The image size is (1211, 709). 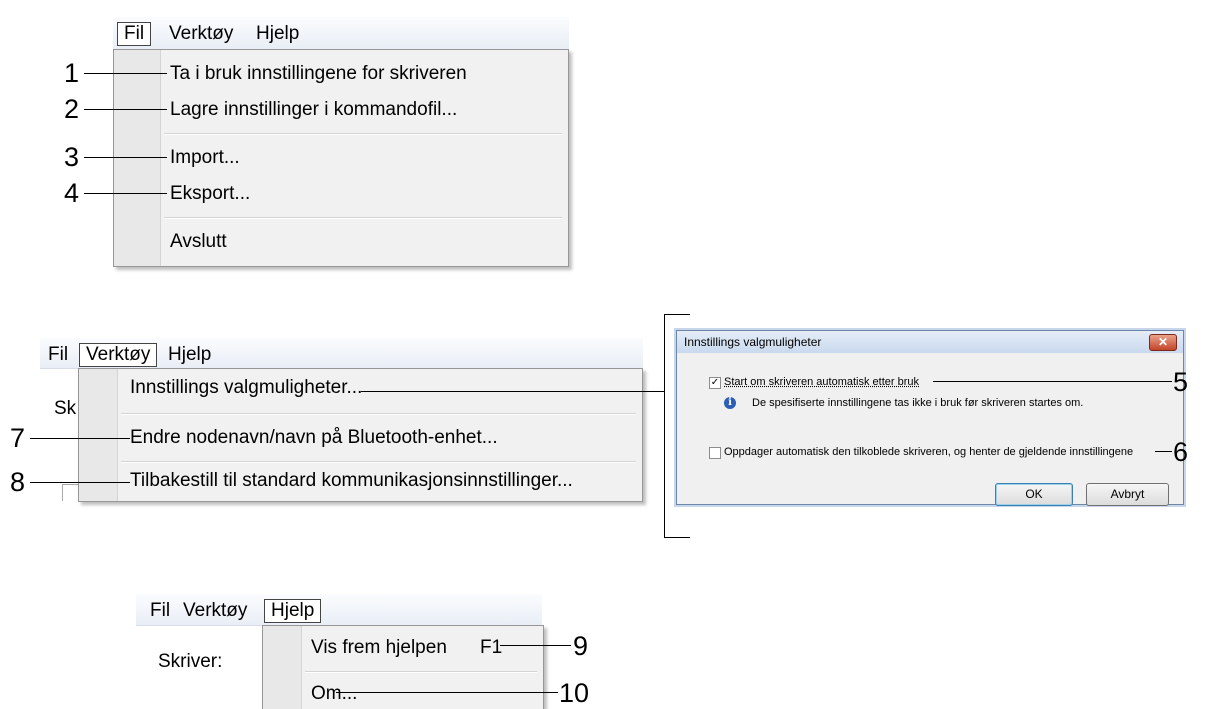 I want to click on ok-button: OK, so click(x=1034, y=494).